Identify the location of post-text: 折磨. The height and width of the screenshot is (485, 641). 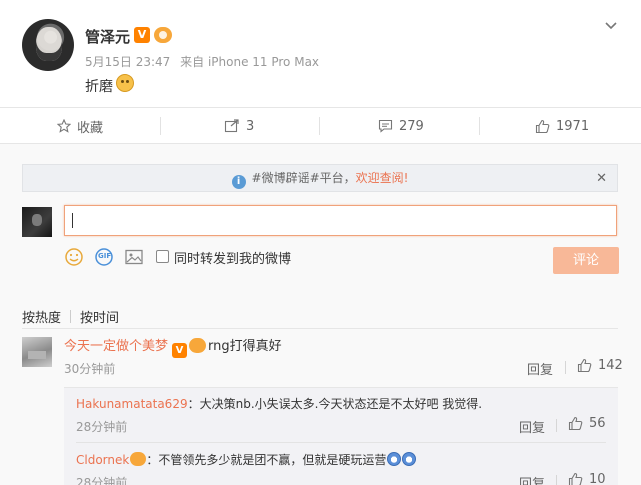
(99, 87).